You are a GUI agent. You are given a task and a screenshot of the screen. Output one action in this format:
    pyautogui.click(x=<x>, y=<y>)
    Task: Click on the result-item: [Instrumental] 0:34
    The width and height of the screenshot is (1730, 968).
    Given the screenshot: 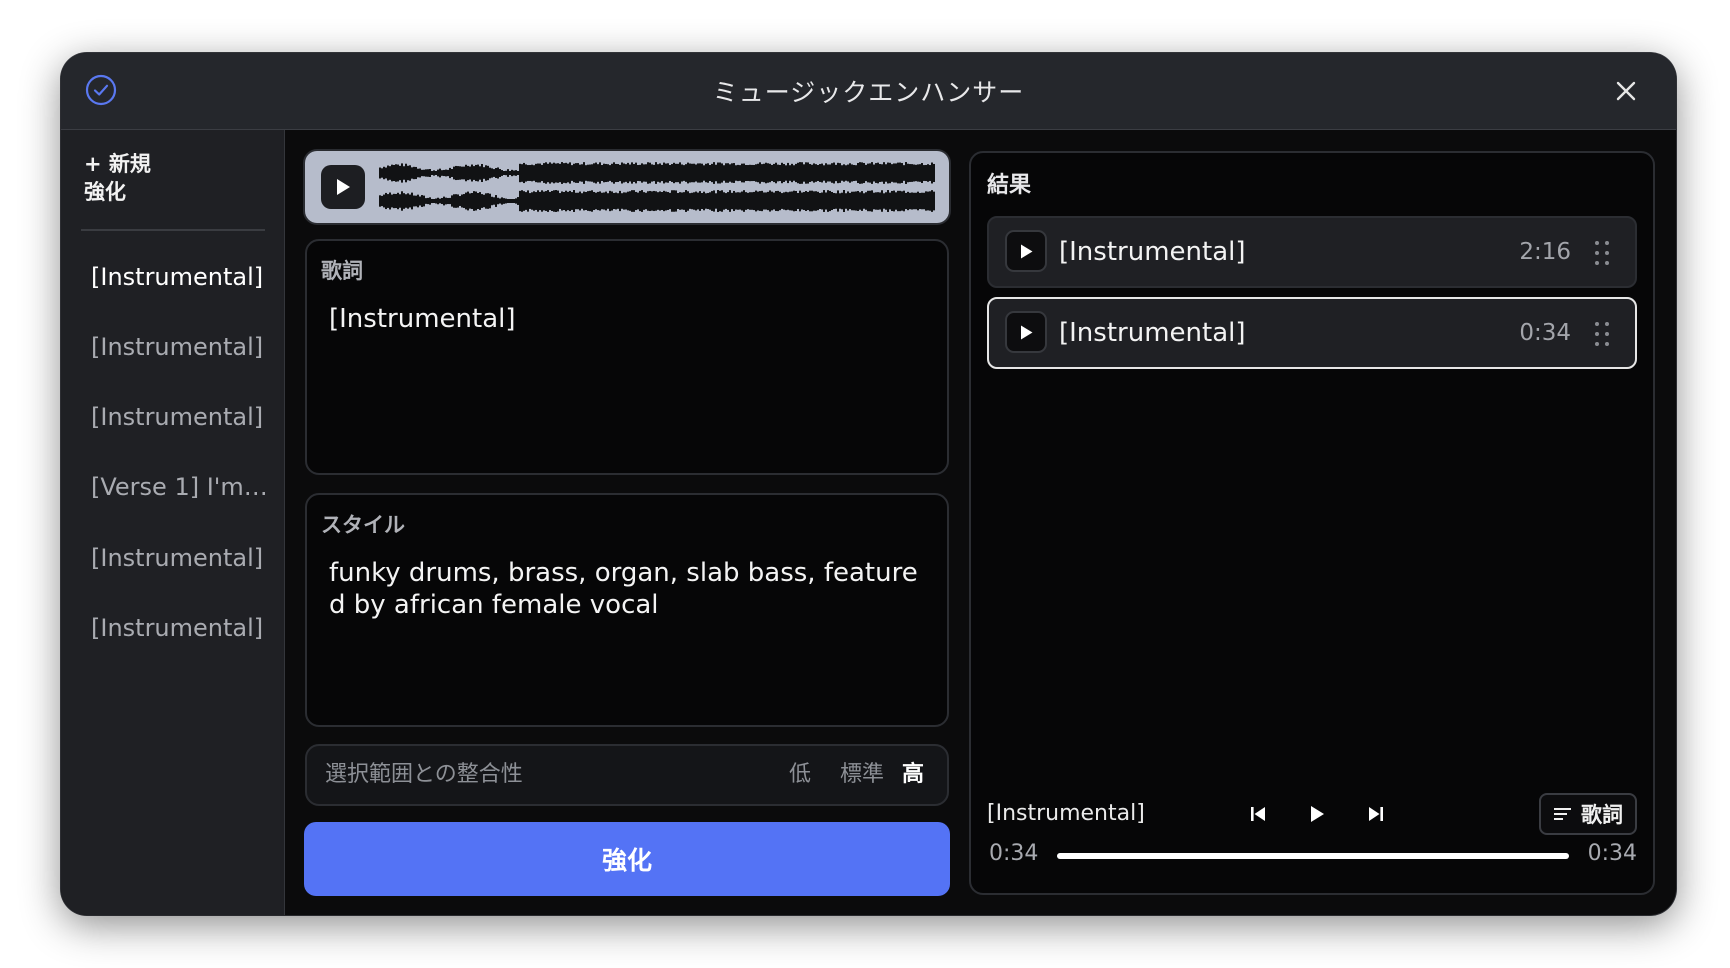 What is the action you would take?
    pyautogui.click(x=1312, y=333)
    